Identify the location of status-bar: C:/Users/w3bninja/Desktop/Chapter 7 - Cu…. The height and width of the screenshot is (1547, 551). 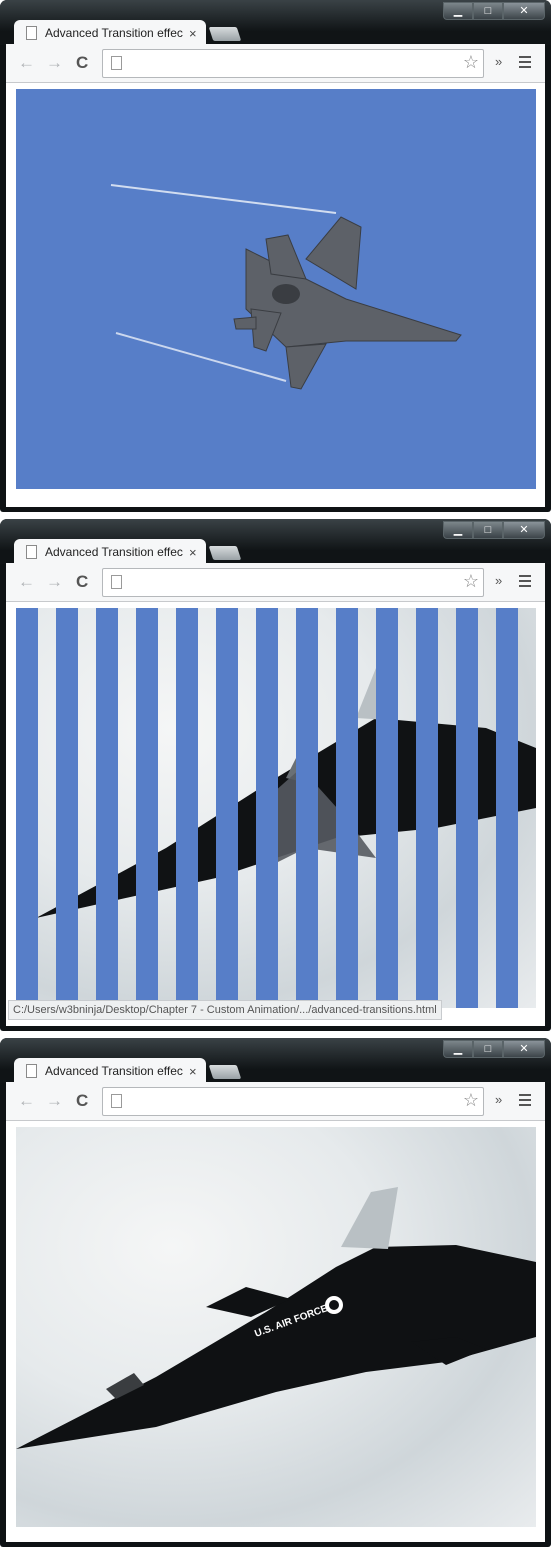
(225, 1010).